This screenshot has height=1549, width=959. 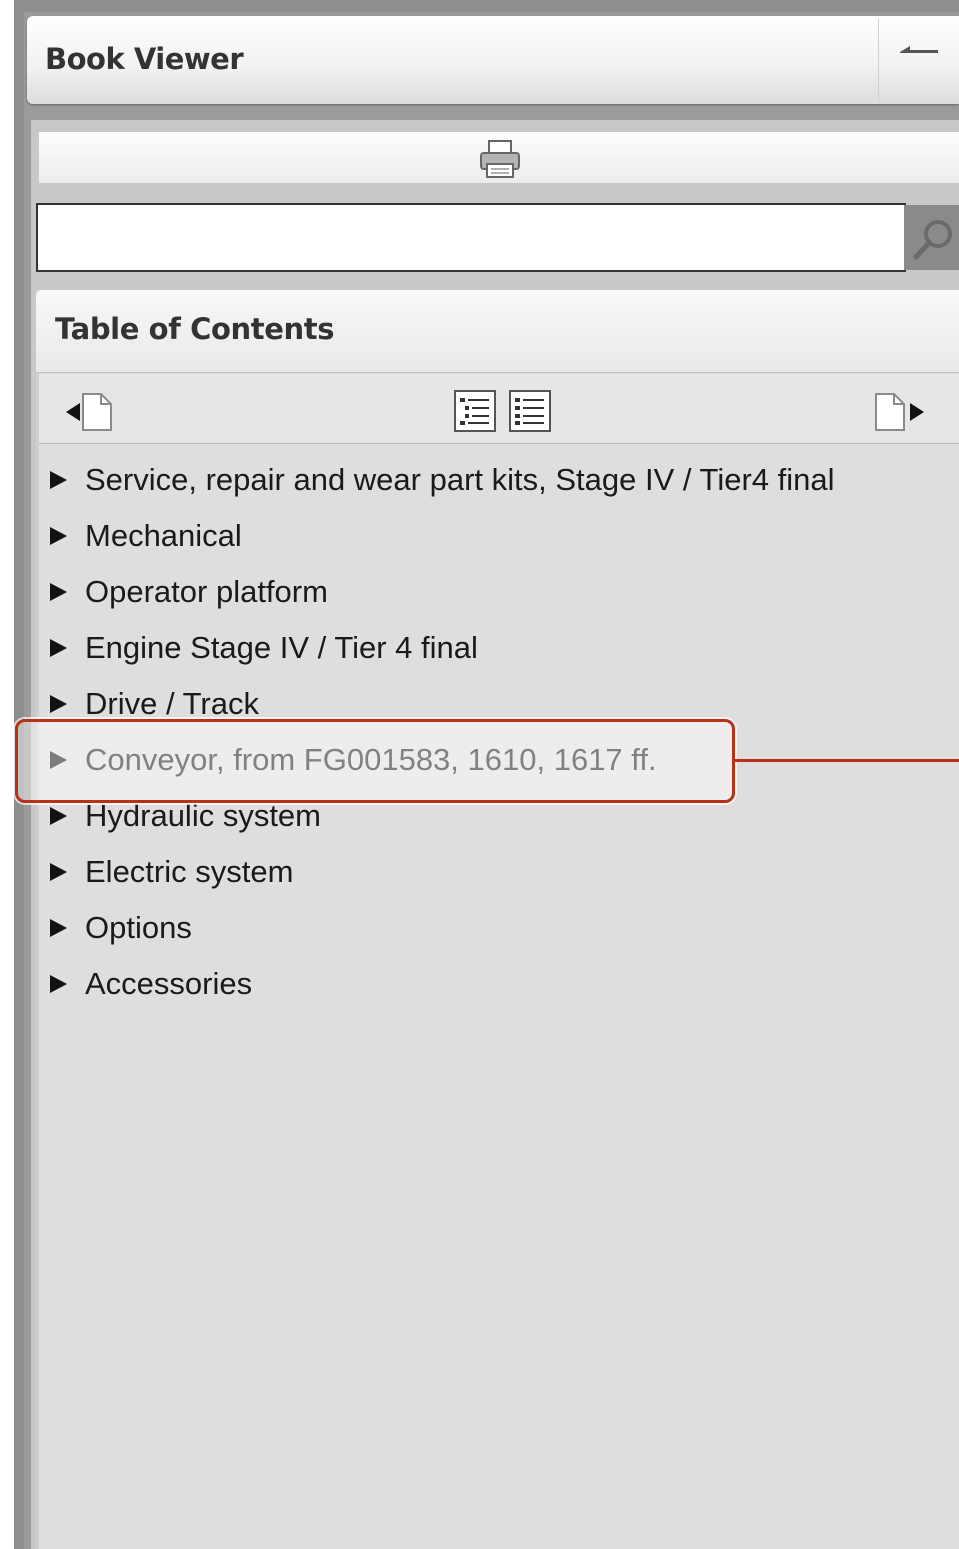 I want to click on toc-item-label: Engine Stage IV / Tier 4 final, so click(x=281, y=647).